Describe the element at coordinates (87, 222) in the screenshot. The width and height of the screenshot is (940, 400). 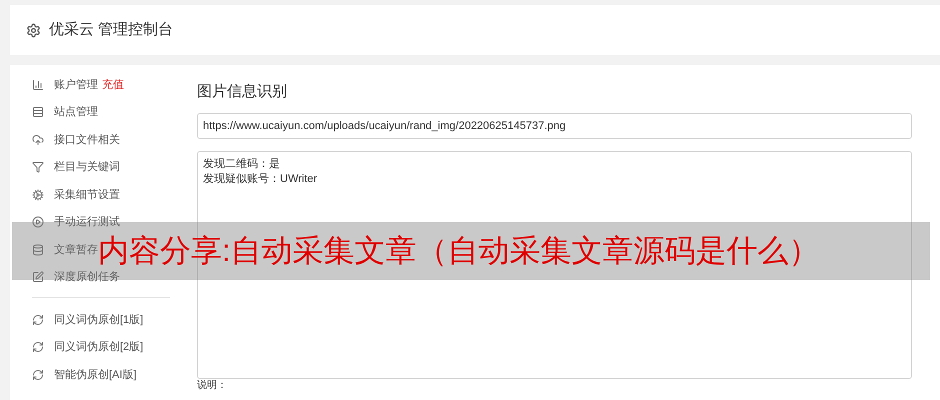
I see `sidebar-item: 手动运行测试` at that location.